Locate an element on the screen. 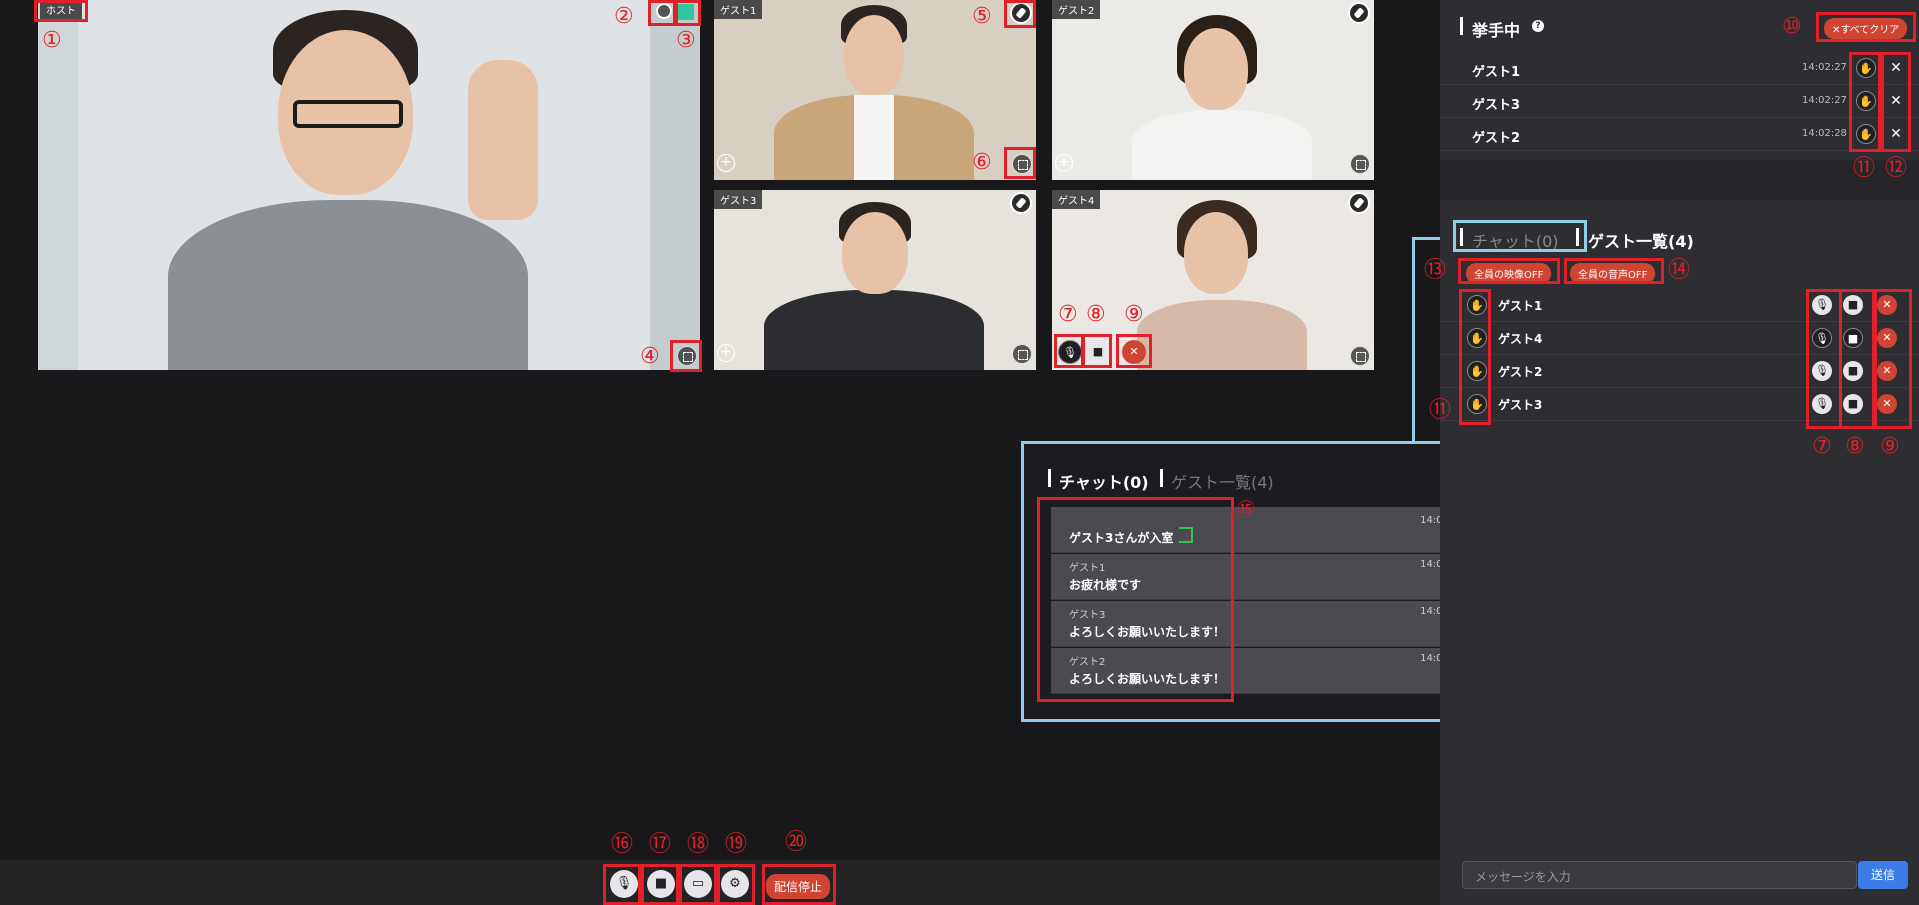  host-label-highlight is located at coordinates (61, 11).